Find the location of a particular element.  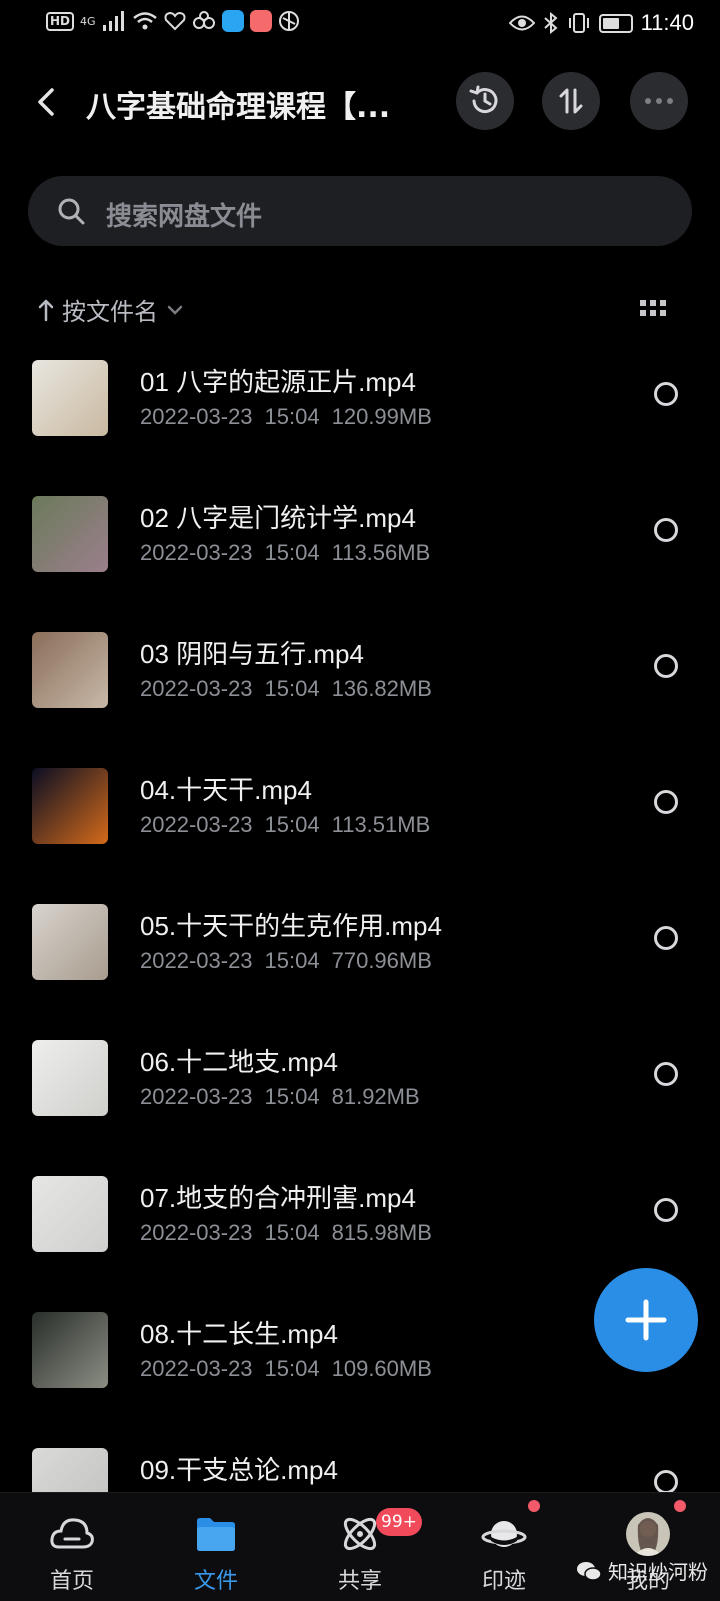

signal-icon is located at coordinates (113, 21).